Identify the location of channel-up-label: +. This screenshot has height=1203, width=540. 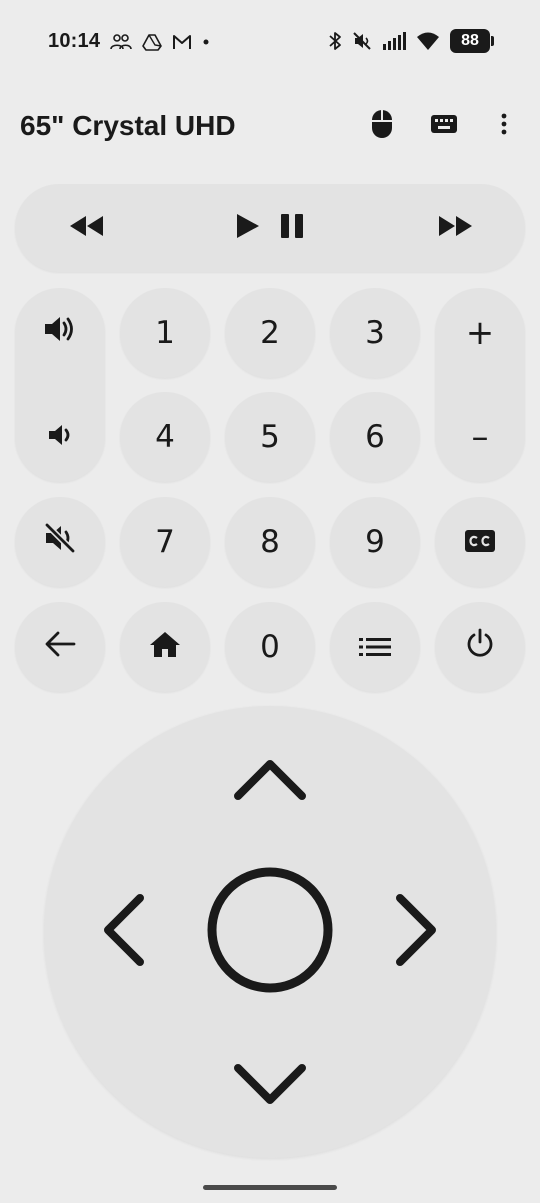
(480, 333).